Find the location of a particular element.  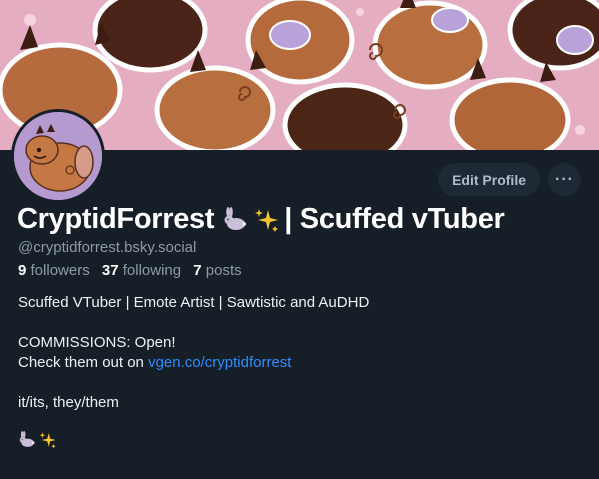

profile-stats: 9 followers 37 following 7 posts is located at coordinates (130, 270).